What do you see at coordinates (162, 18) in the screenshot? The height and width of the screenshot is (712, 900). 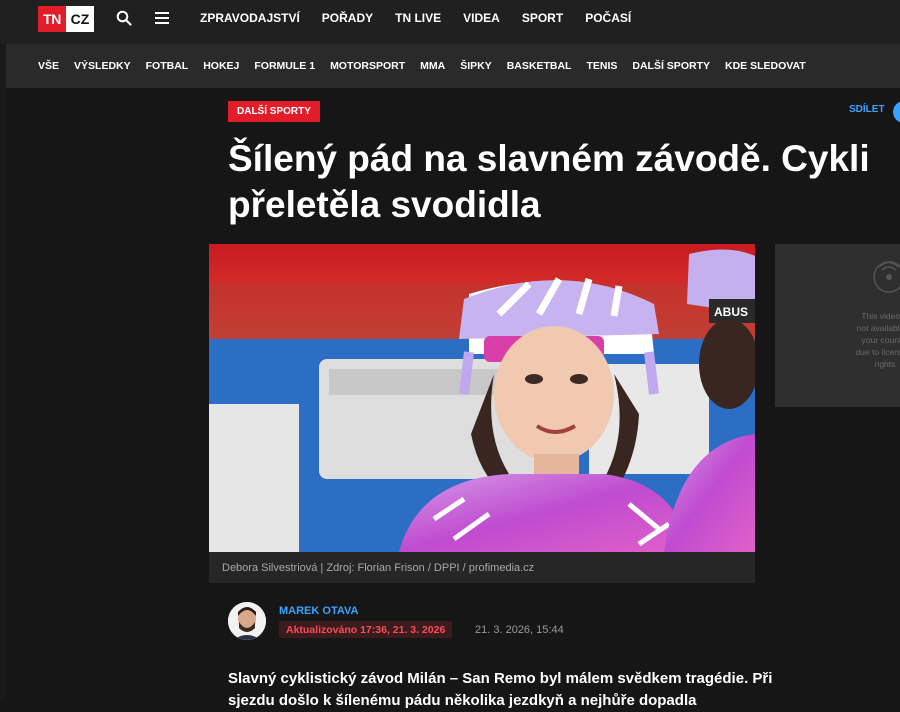 I see `menu-icon` at bounding box center [162, 18].